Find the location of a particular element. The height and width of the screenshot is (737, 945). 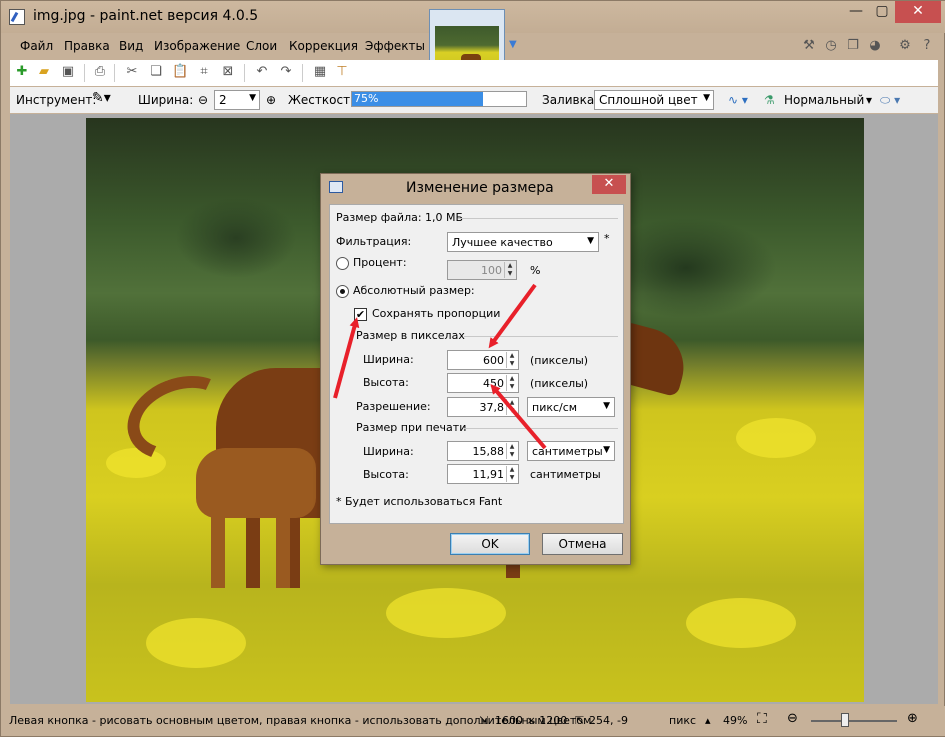

grid-icon: ▦ is located at coordinates (320, 72).